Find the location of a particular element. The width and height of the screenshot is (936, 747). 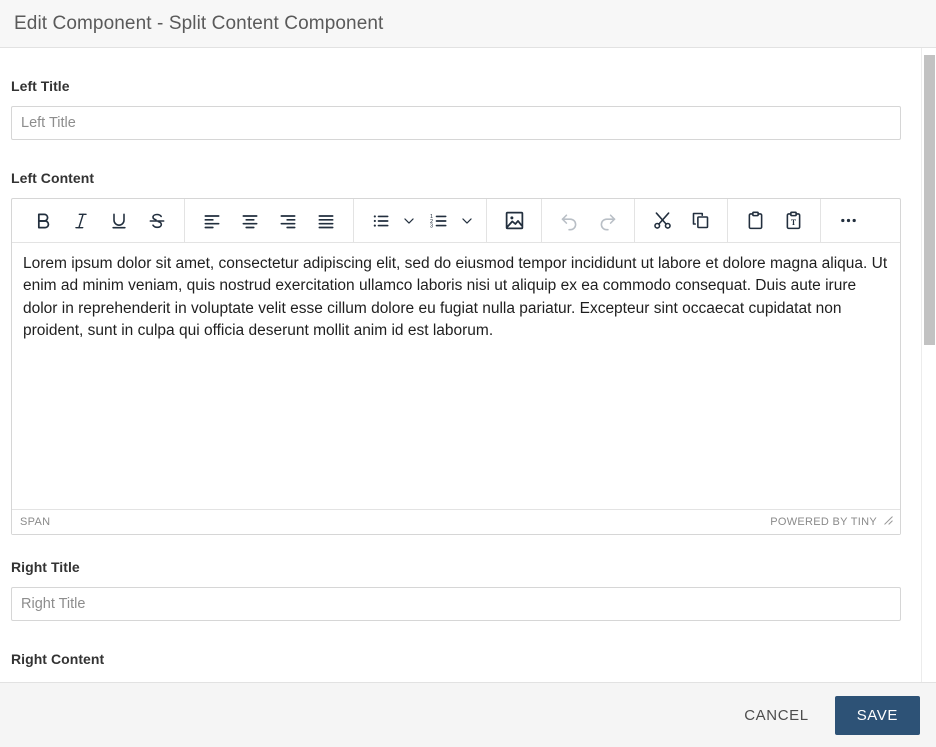

undo-icon is located at coordinates (569, 220).